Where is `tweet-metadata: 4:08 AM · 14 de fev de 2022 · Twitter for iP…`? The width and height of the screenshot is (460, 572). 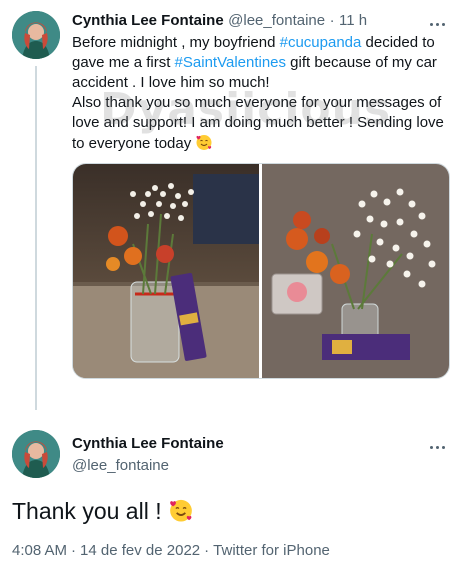 tweet-metadata: 4:08 AM · 14 de fev de 2022 · Twitter for iP… is located at coordinates (171, 550).